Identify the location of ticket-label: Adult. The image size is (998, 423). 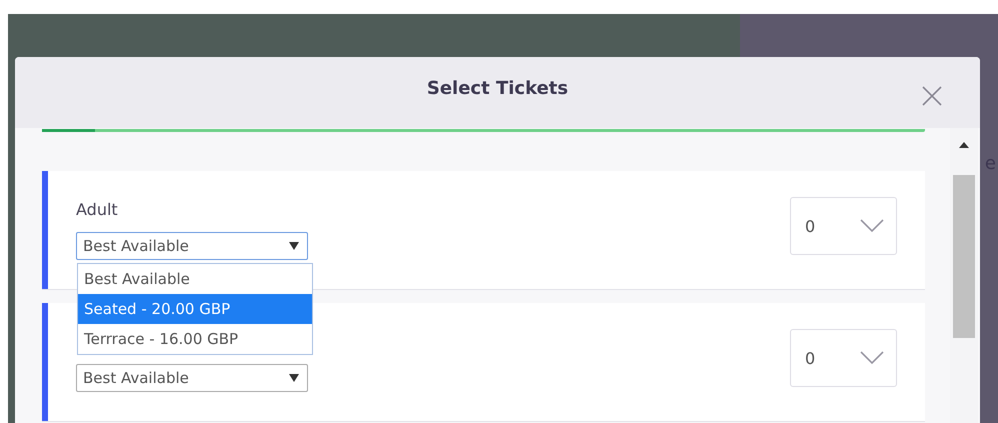
(97, 210).